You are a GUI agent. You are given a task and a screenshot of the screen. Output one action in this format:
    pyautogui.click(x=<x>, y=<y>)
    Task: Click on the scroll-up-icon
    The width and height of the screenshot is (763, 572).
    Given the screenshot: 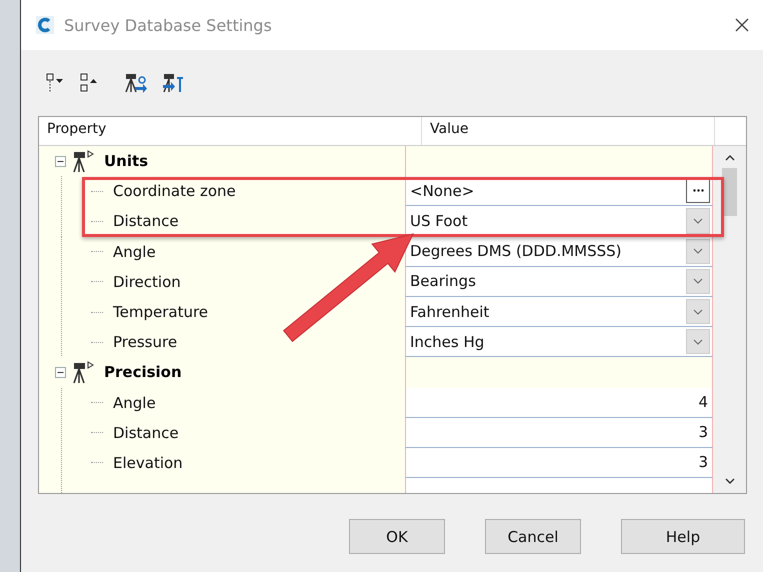 What is the action you would take?
    pyautogui.click(x=729, y=158)
    